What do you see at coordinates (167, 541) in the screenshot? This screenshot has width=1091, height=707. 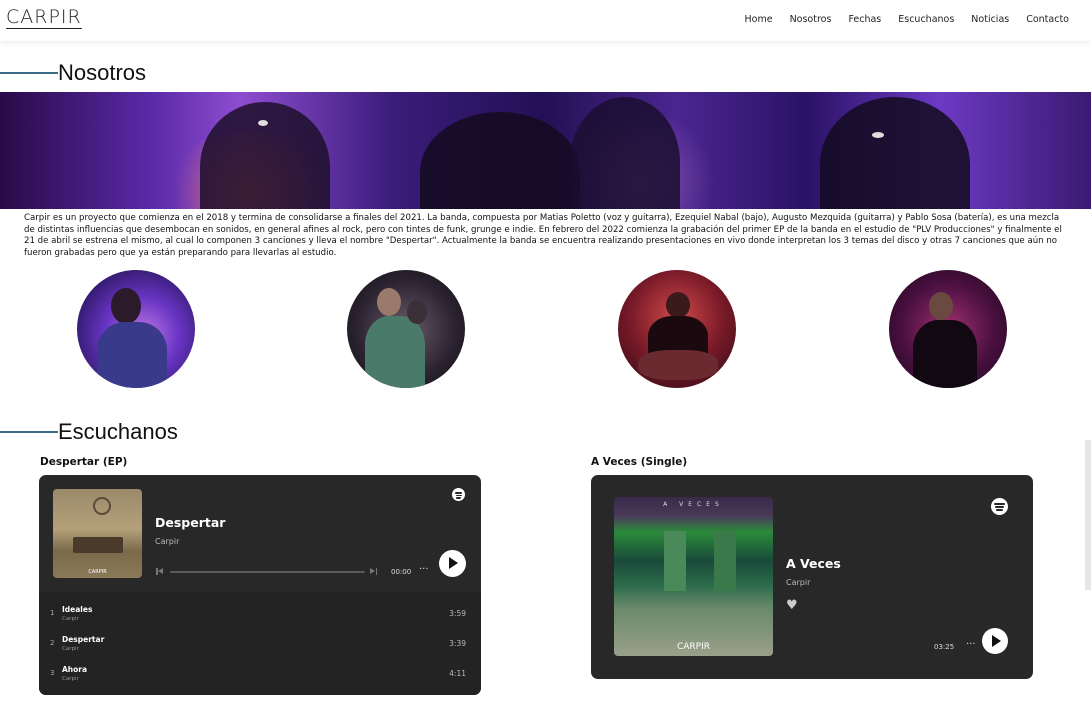 I see `ep-artist: Carpir` at bounding box center [167, 541].